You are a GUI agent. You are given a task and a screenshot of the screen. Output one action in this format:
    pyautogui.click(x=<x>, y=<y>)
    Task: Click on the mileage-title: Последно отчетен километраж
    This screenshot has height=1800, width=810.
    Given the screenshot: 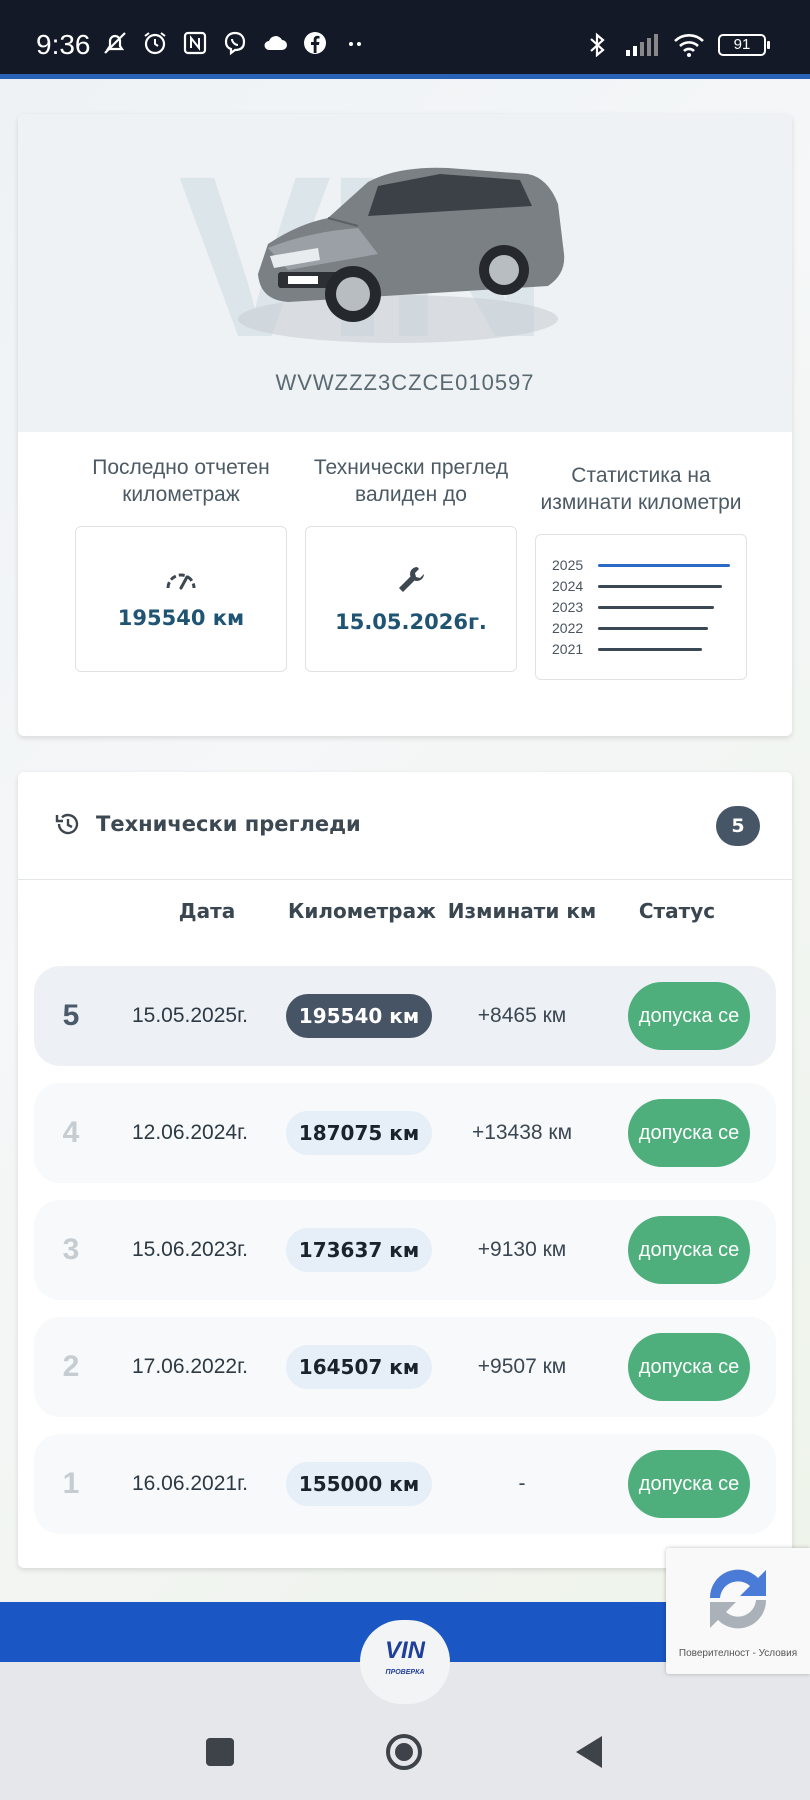 What is the action you would take?
    pyautogui.click(x=181, y=481)
    